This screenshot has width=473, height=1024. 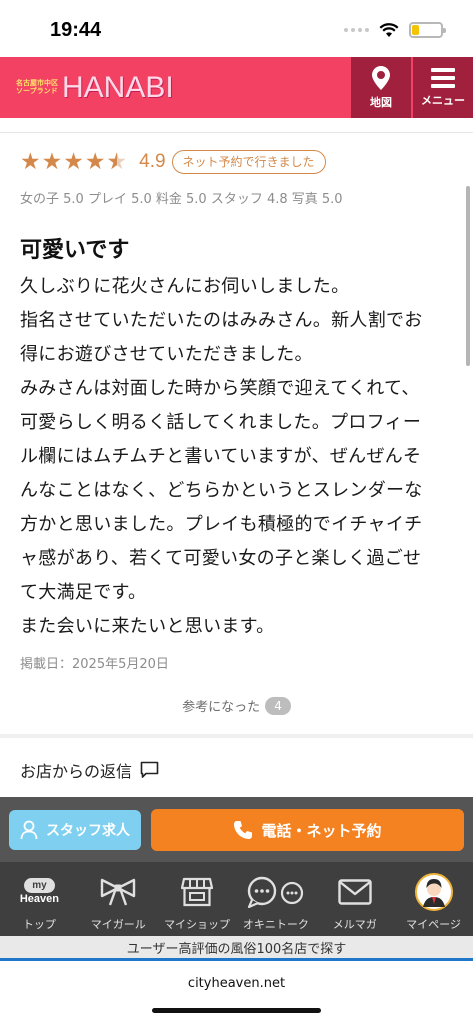 I want to click on review-line: んなことはなく、どちらかというとスレンダーな, so click(x=221, y=490).